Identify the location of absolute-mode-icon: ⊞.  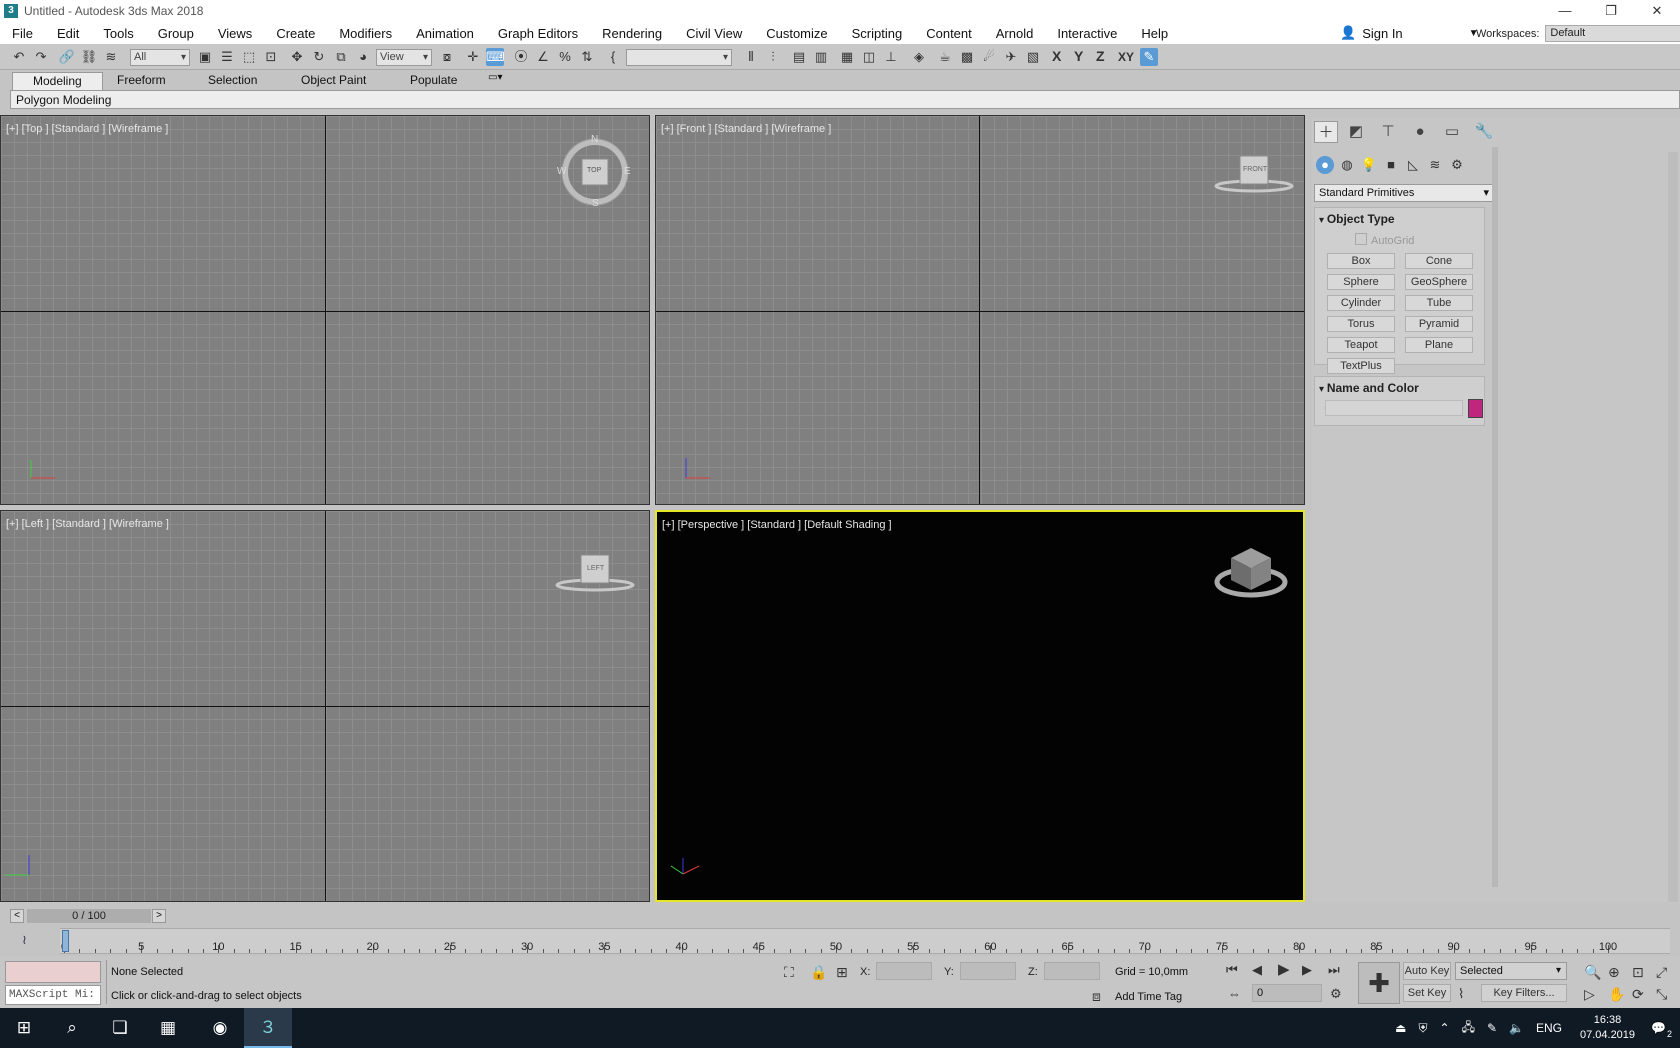
(842, 972).